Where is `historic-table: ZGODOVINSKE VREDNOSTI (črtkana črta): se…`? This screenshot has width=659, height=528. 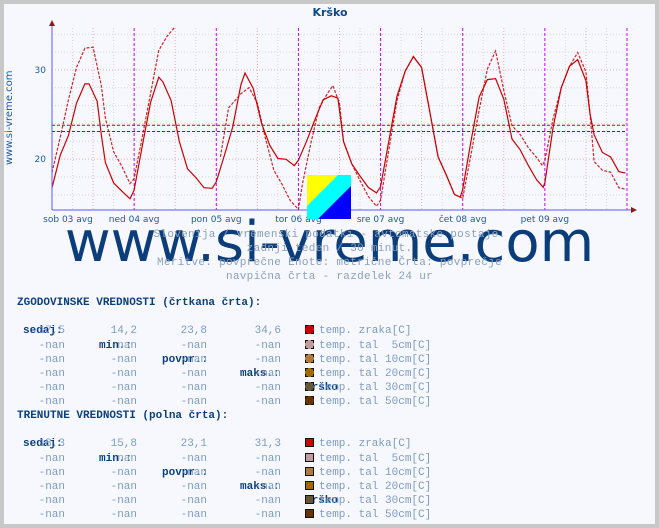
historic-table: ZGODOVINSKE VREDNOSTI (črtkana črta): se… is located at coordinates (224, 353).